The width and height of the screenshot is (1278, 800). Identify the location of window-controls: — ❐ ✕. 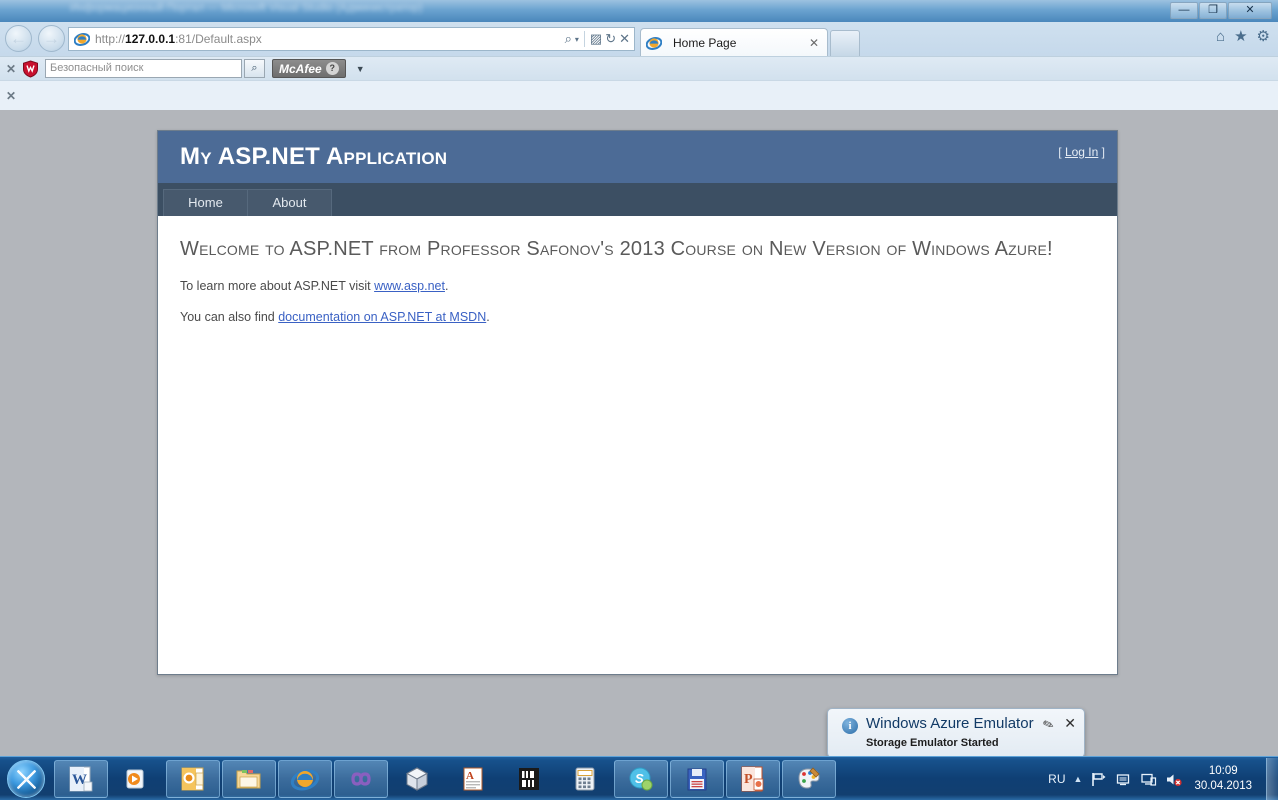
(1221, 10).